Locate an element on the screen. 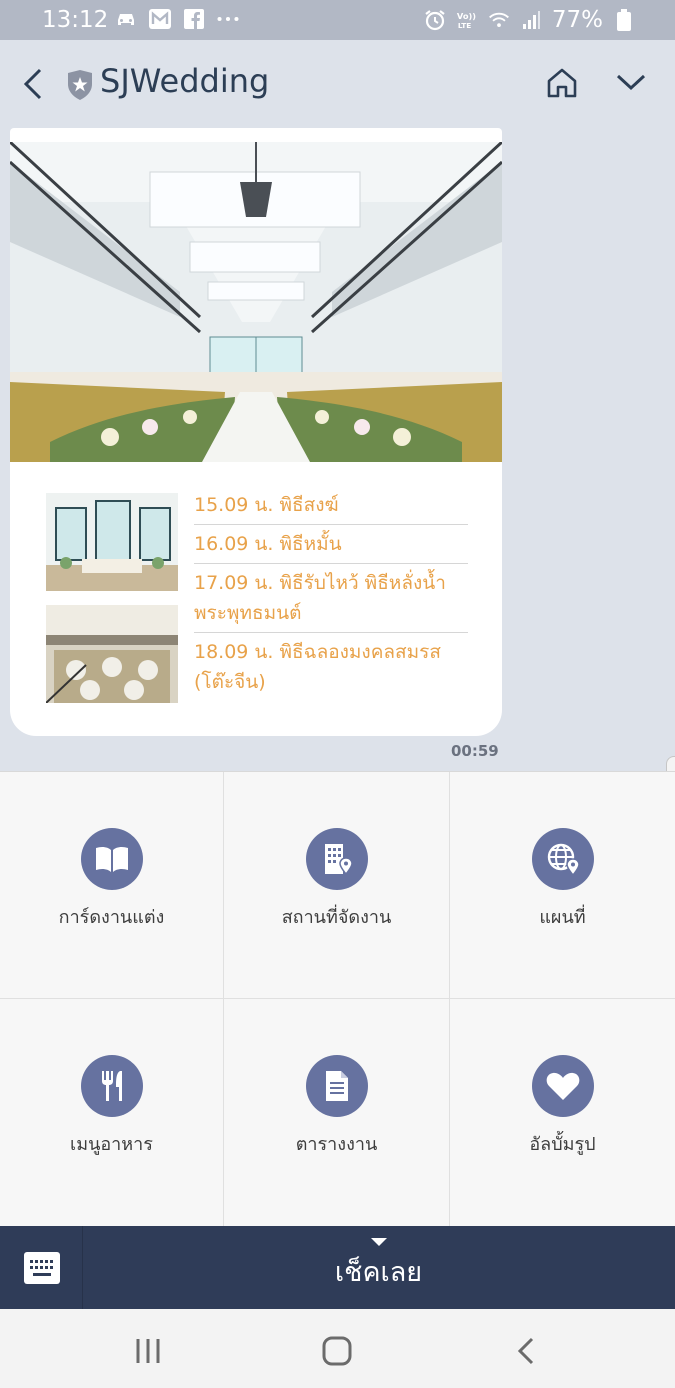 Image resolution: width=675 pixels, height=1388 pixels. fork-knife-icon is located at coordinates (111, 1086).